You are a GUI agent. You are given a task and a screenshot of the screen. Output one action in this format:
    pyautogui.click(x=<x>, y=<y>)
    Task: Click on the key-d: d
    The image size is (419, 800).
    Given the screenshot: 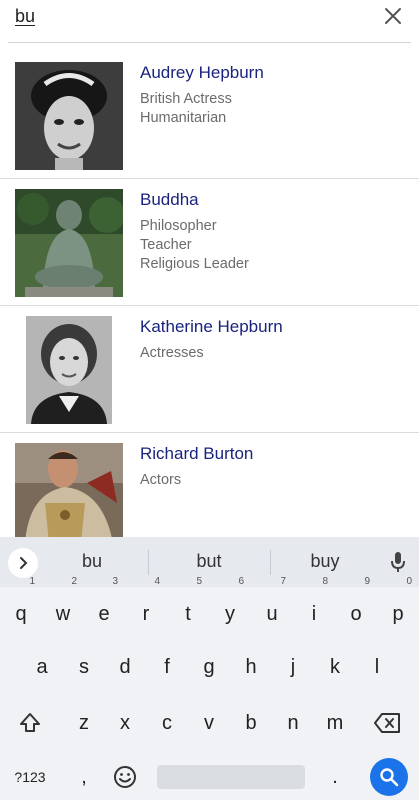 What is the action you would take?
    pyautogui.click(x=125, y=667)
    